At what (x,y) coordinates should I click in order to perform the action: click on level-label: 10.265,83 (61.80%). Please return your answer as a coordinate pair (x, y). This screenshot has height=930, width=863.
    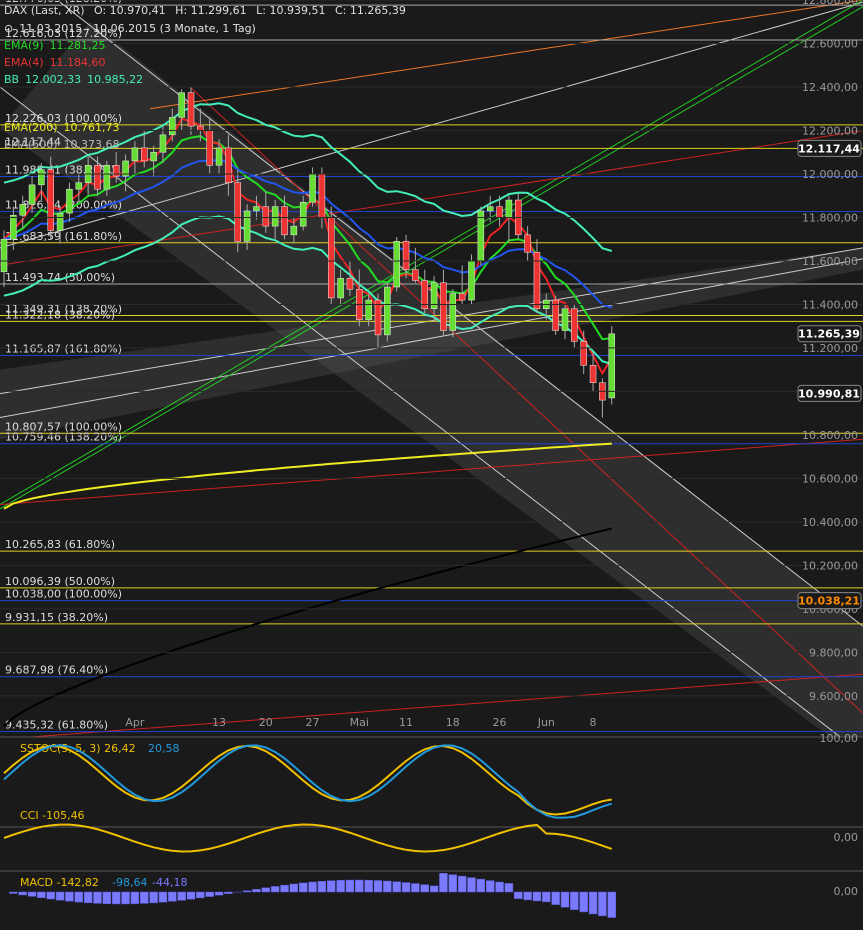
    Looking at the image, I should click on (60, 544).